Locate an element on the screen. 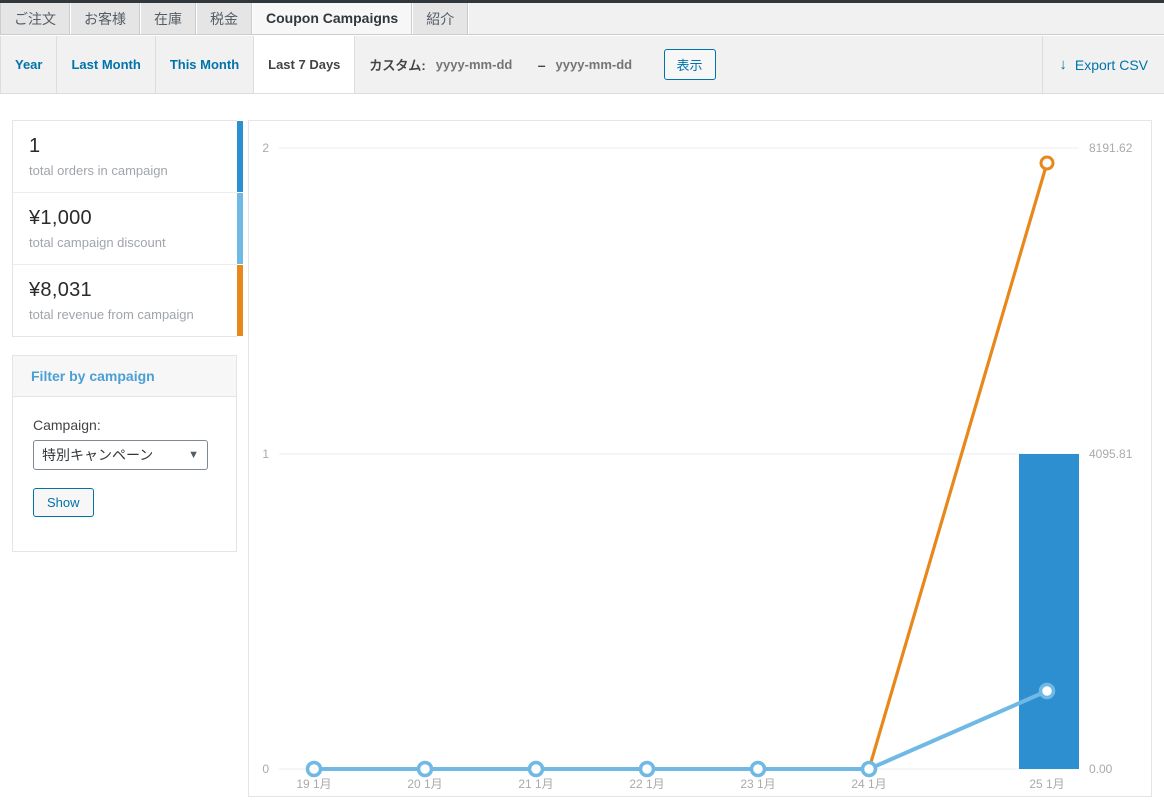 The height and width of the screenshot is (810, 1164). tab-label: ご注文 is located at coordinates (35, 18).